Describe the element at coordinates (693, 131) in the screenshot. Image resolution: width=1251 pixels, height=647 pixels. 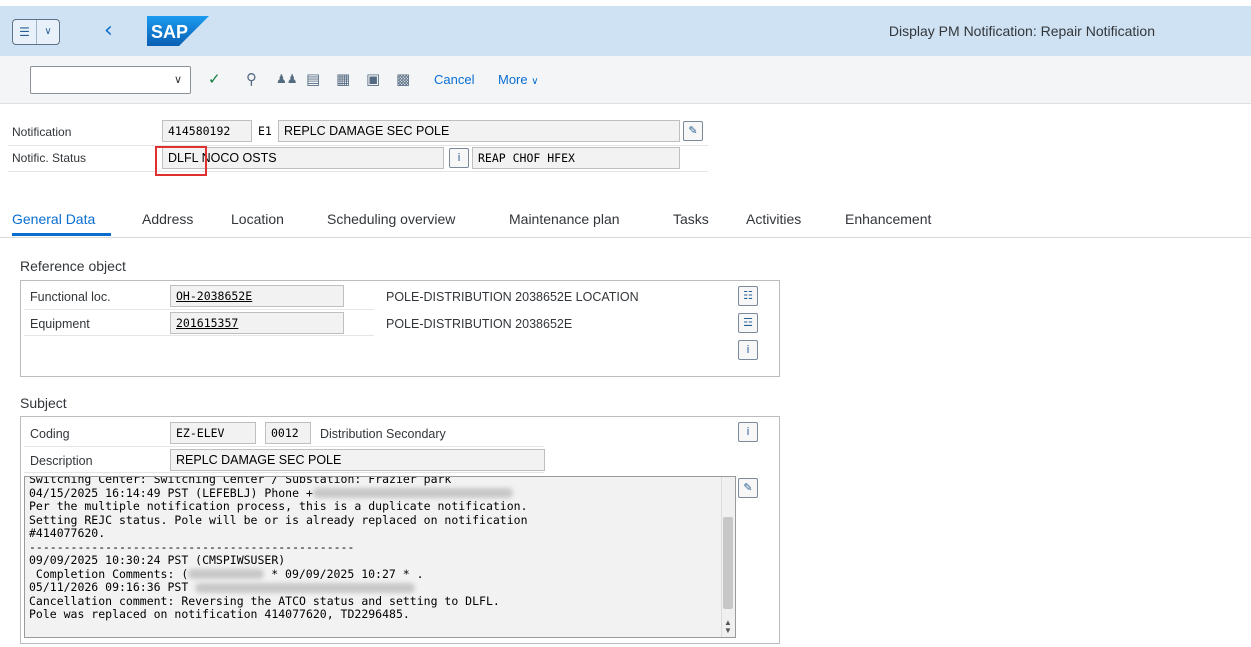
I see `long-text-icon: ✎` at that location.